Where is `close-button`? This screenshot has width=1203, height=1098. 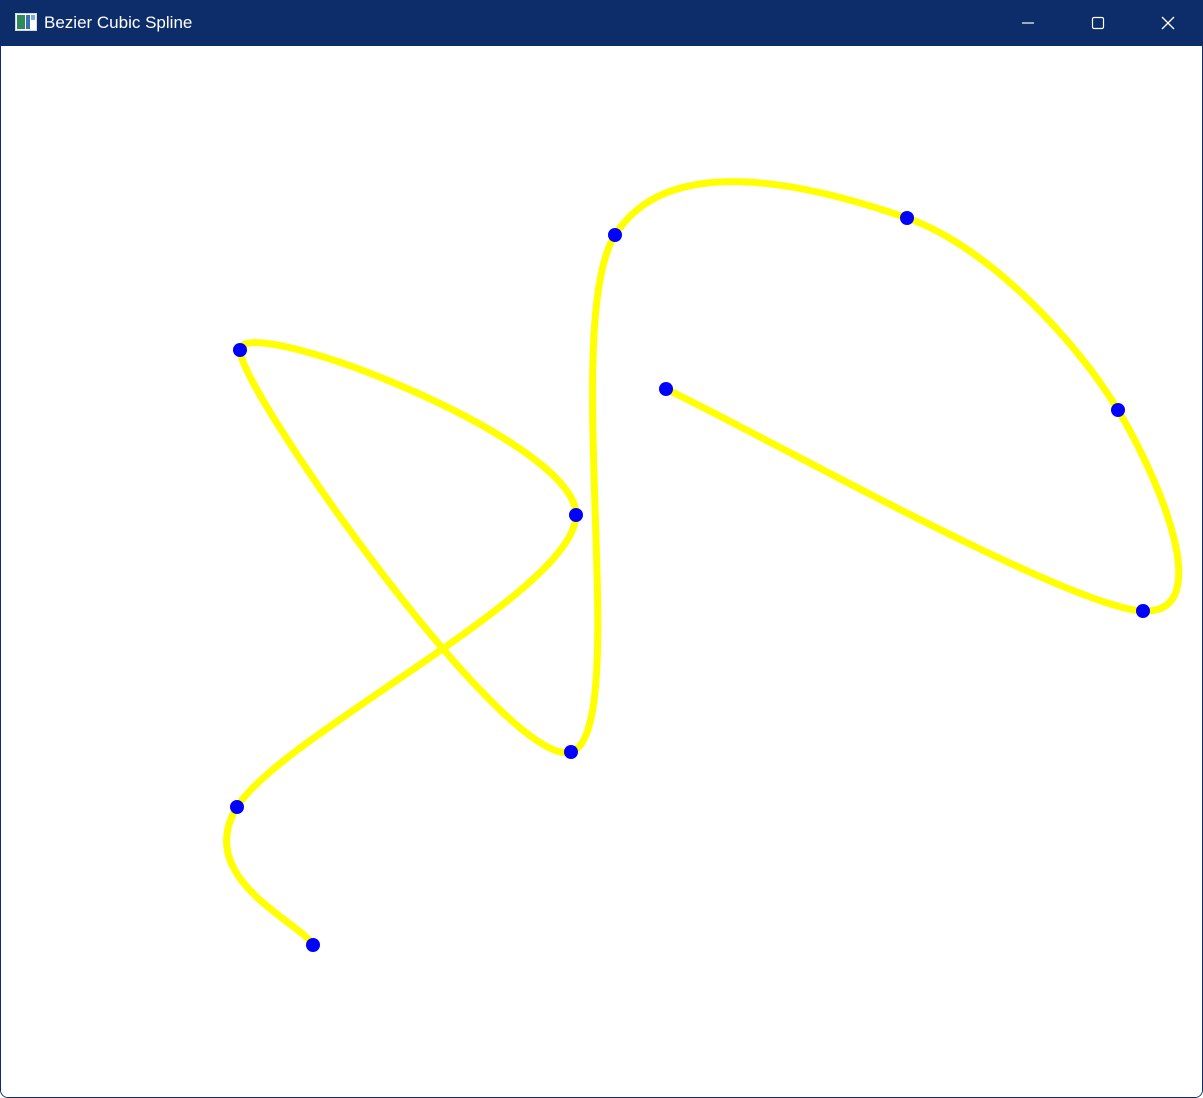
close-button is located at coordinates (1167, 23).